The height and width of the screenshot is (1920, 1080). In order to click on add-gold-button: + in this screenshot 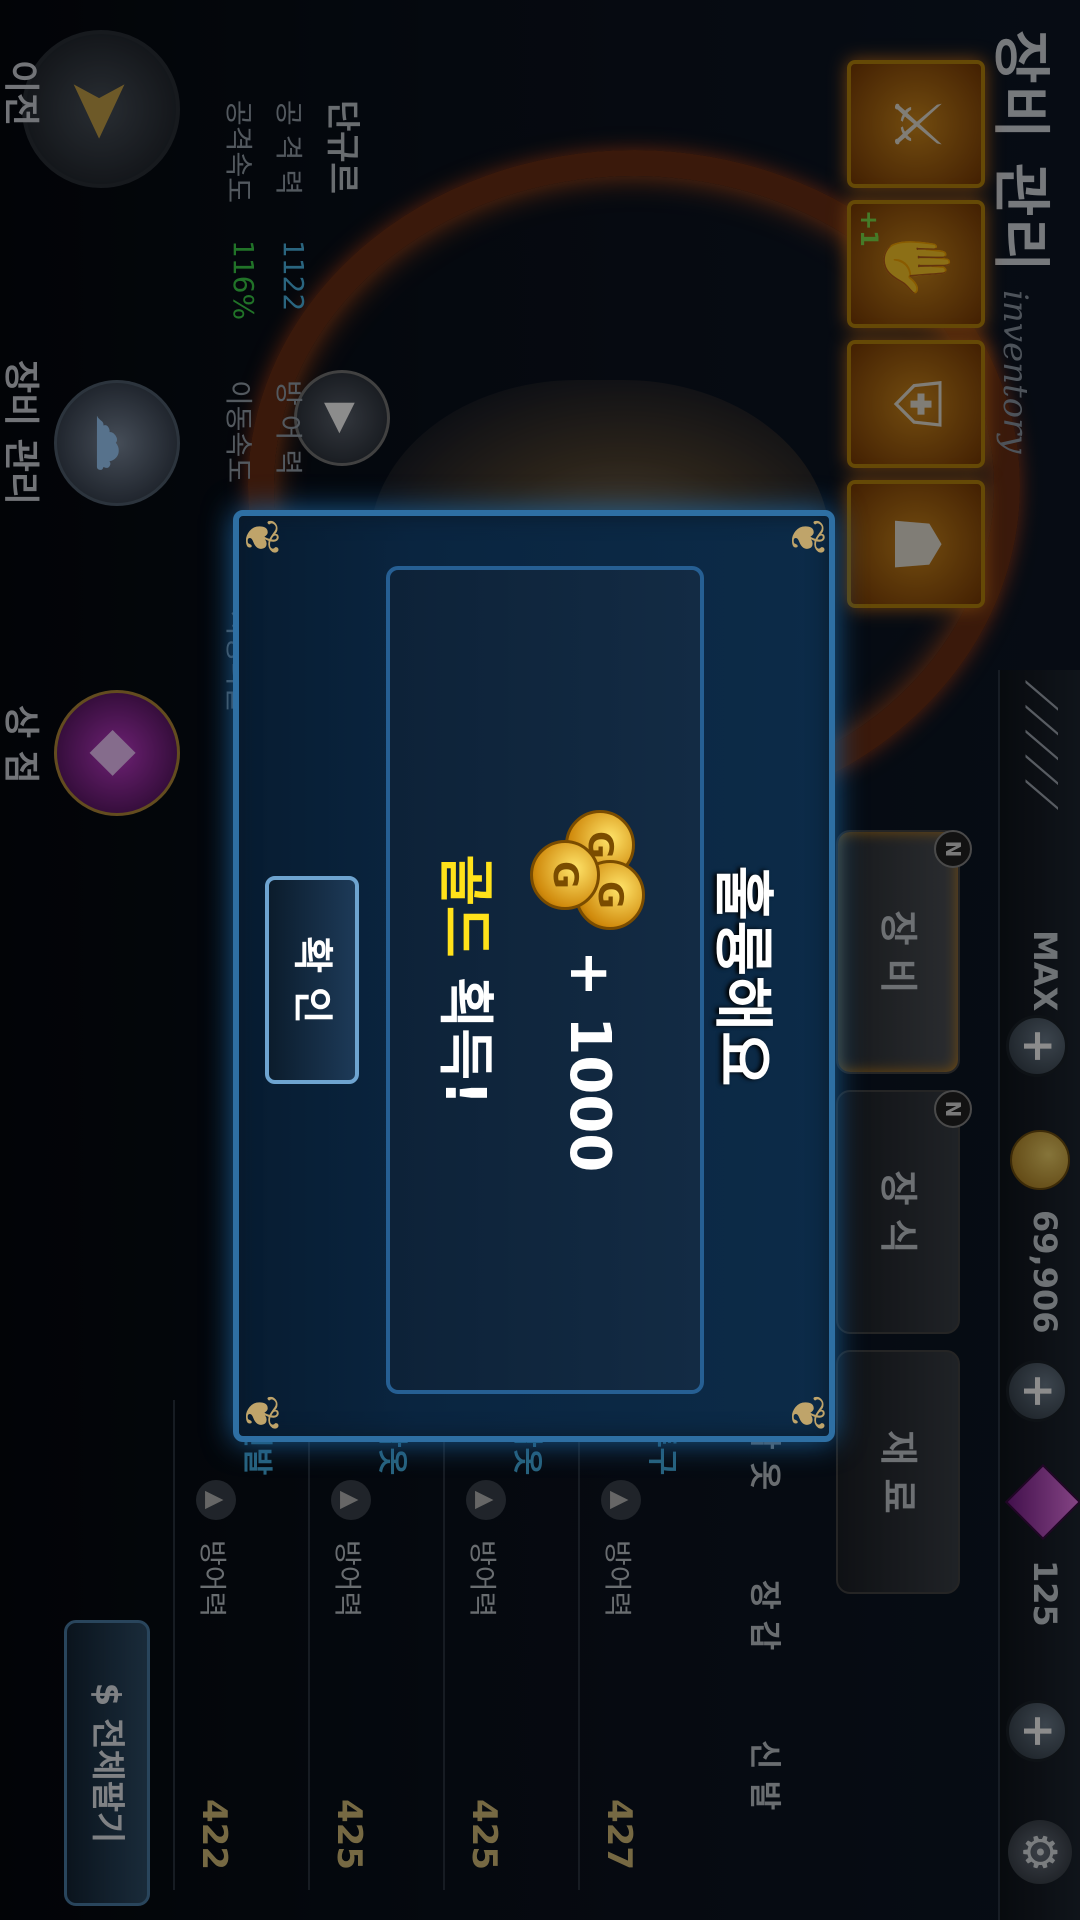, I will do `click(1037, 1391)`.